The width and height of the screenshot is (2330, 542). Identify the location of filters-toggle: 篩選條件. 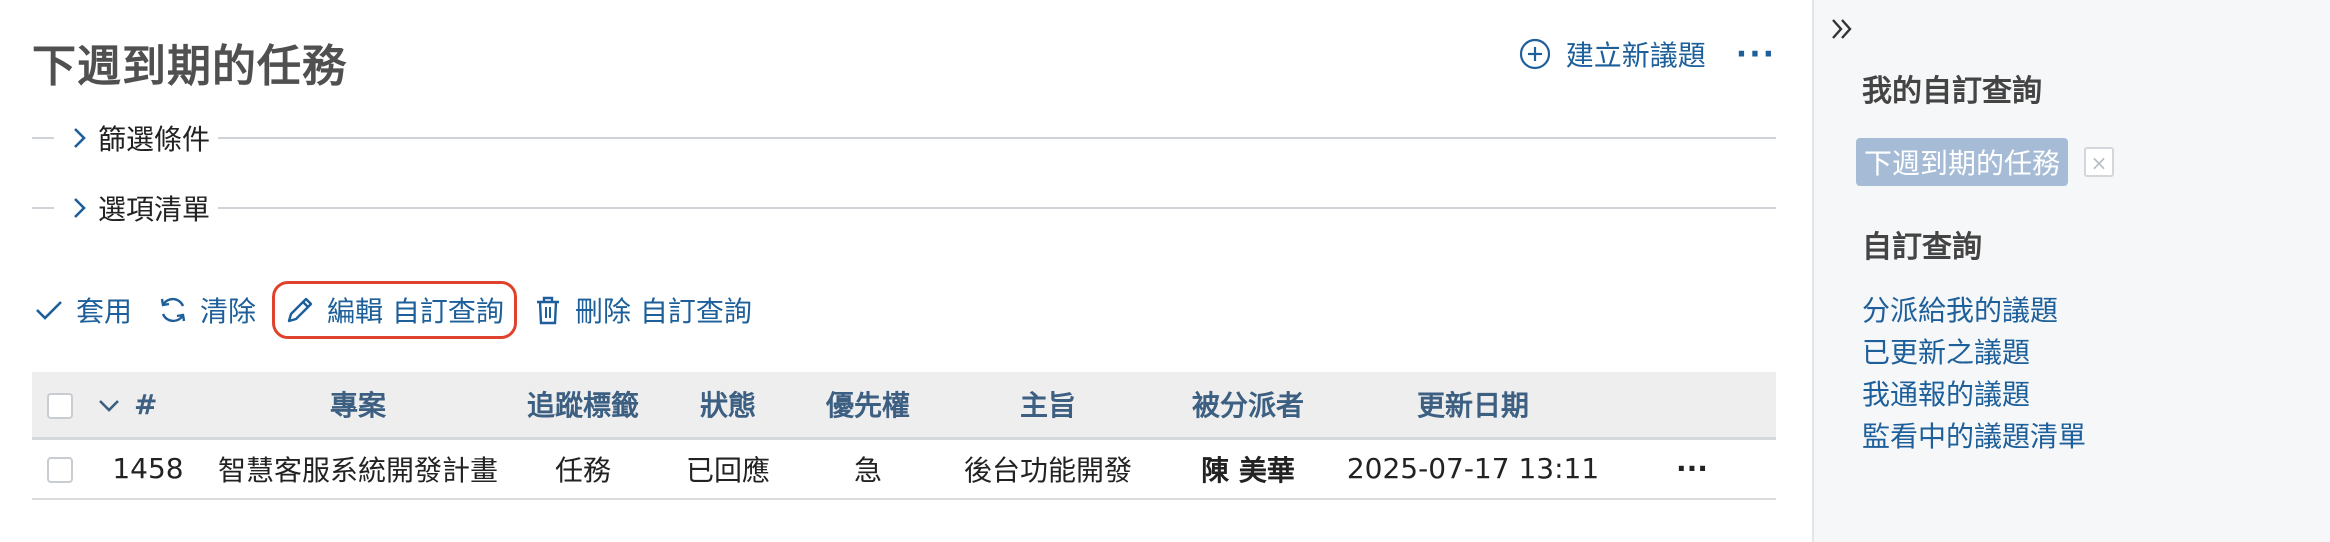
(139, 138).